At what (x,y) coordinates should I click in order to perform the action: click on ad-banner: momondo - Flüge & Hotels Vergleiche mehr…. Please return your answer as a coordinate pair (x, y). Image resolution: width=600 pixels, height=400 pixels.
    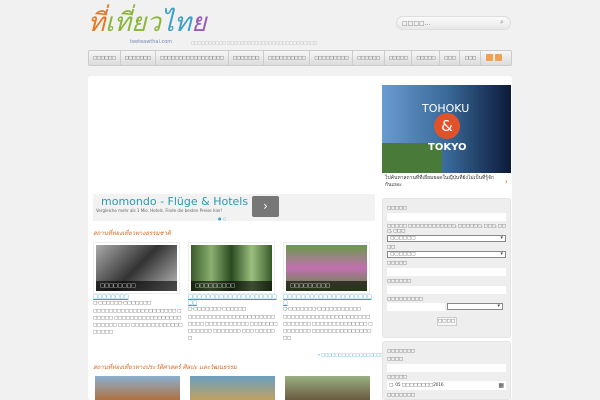
    Looking at the image, I should click on (234, 207).